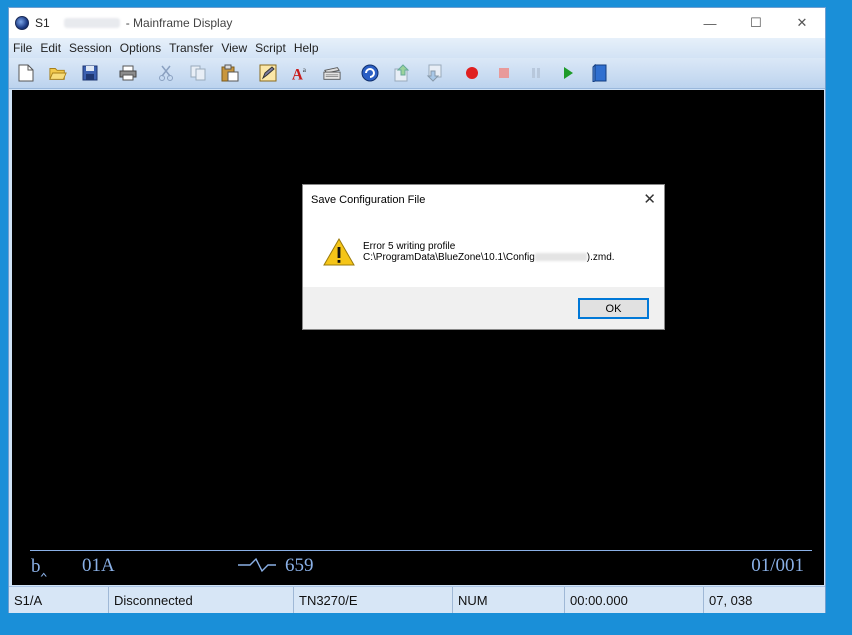 This screenshot has height=635, width=852. What do you see at coordinates (418, 567) in the screenshot?
I see `operator-information-area: b‸ 01A 659 01/001` at bounding box center [418, 567].